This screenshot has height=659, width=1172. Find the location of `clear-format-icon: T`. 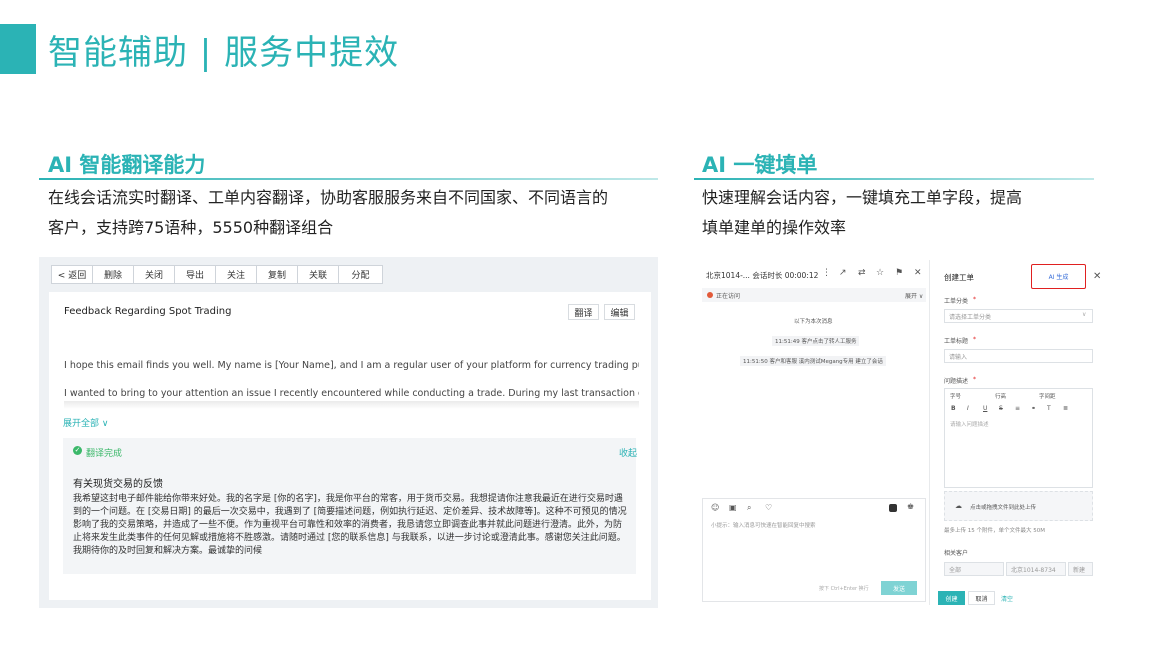

clear-format-icon: T is located at coordinates (1049, 408).